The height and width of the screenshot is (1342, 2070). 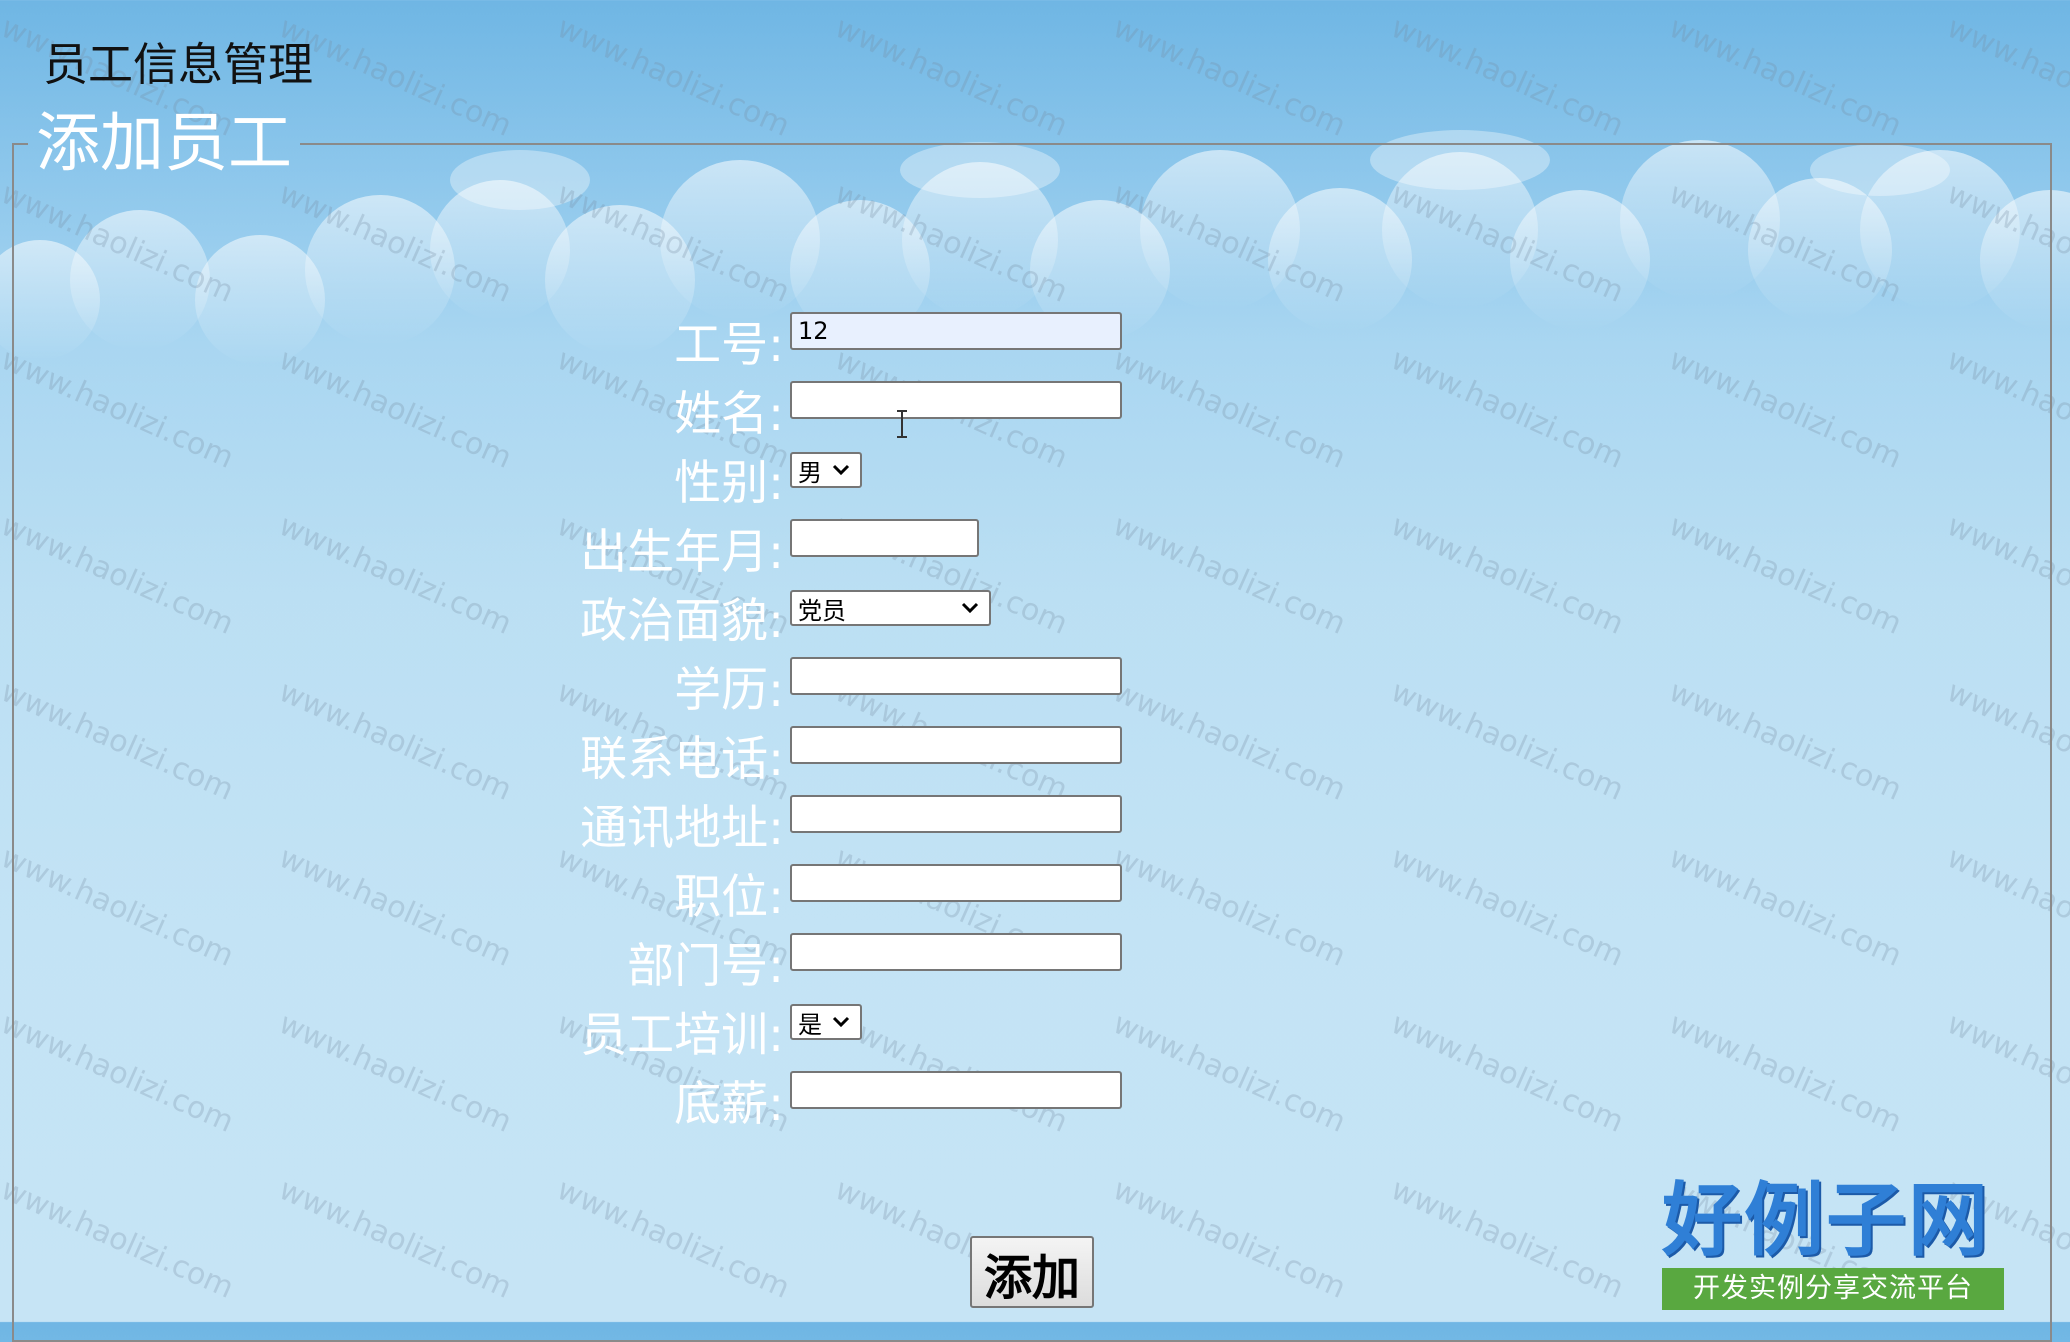 What do you see at coordinates (682, 1035) in the screenshot?
I see `training-label: 员工培训:` at bounding box center [682, 1035].